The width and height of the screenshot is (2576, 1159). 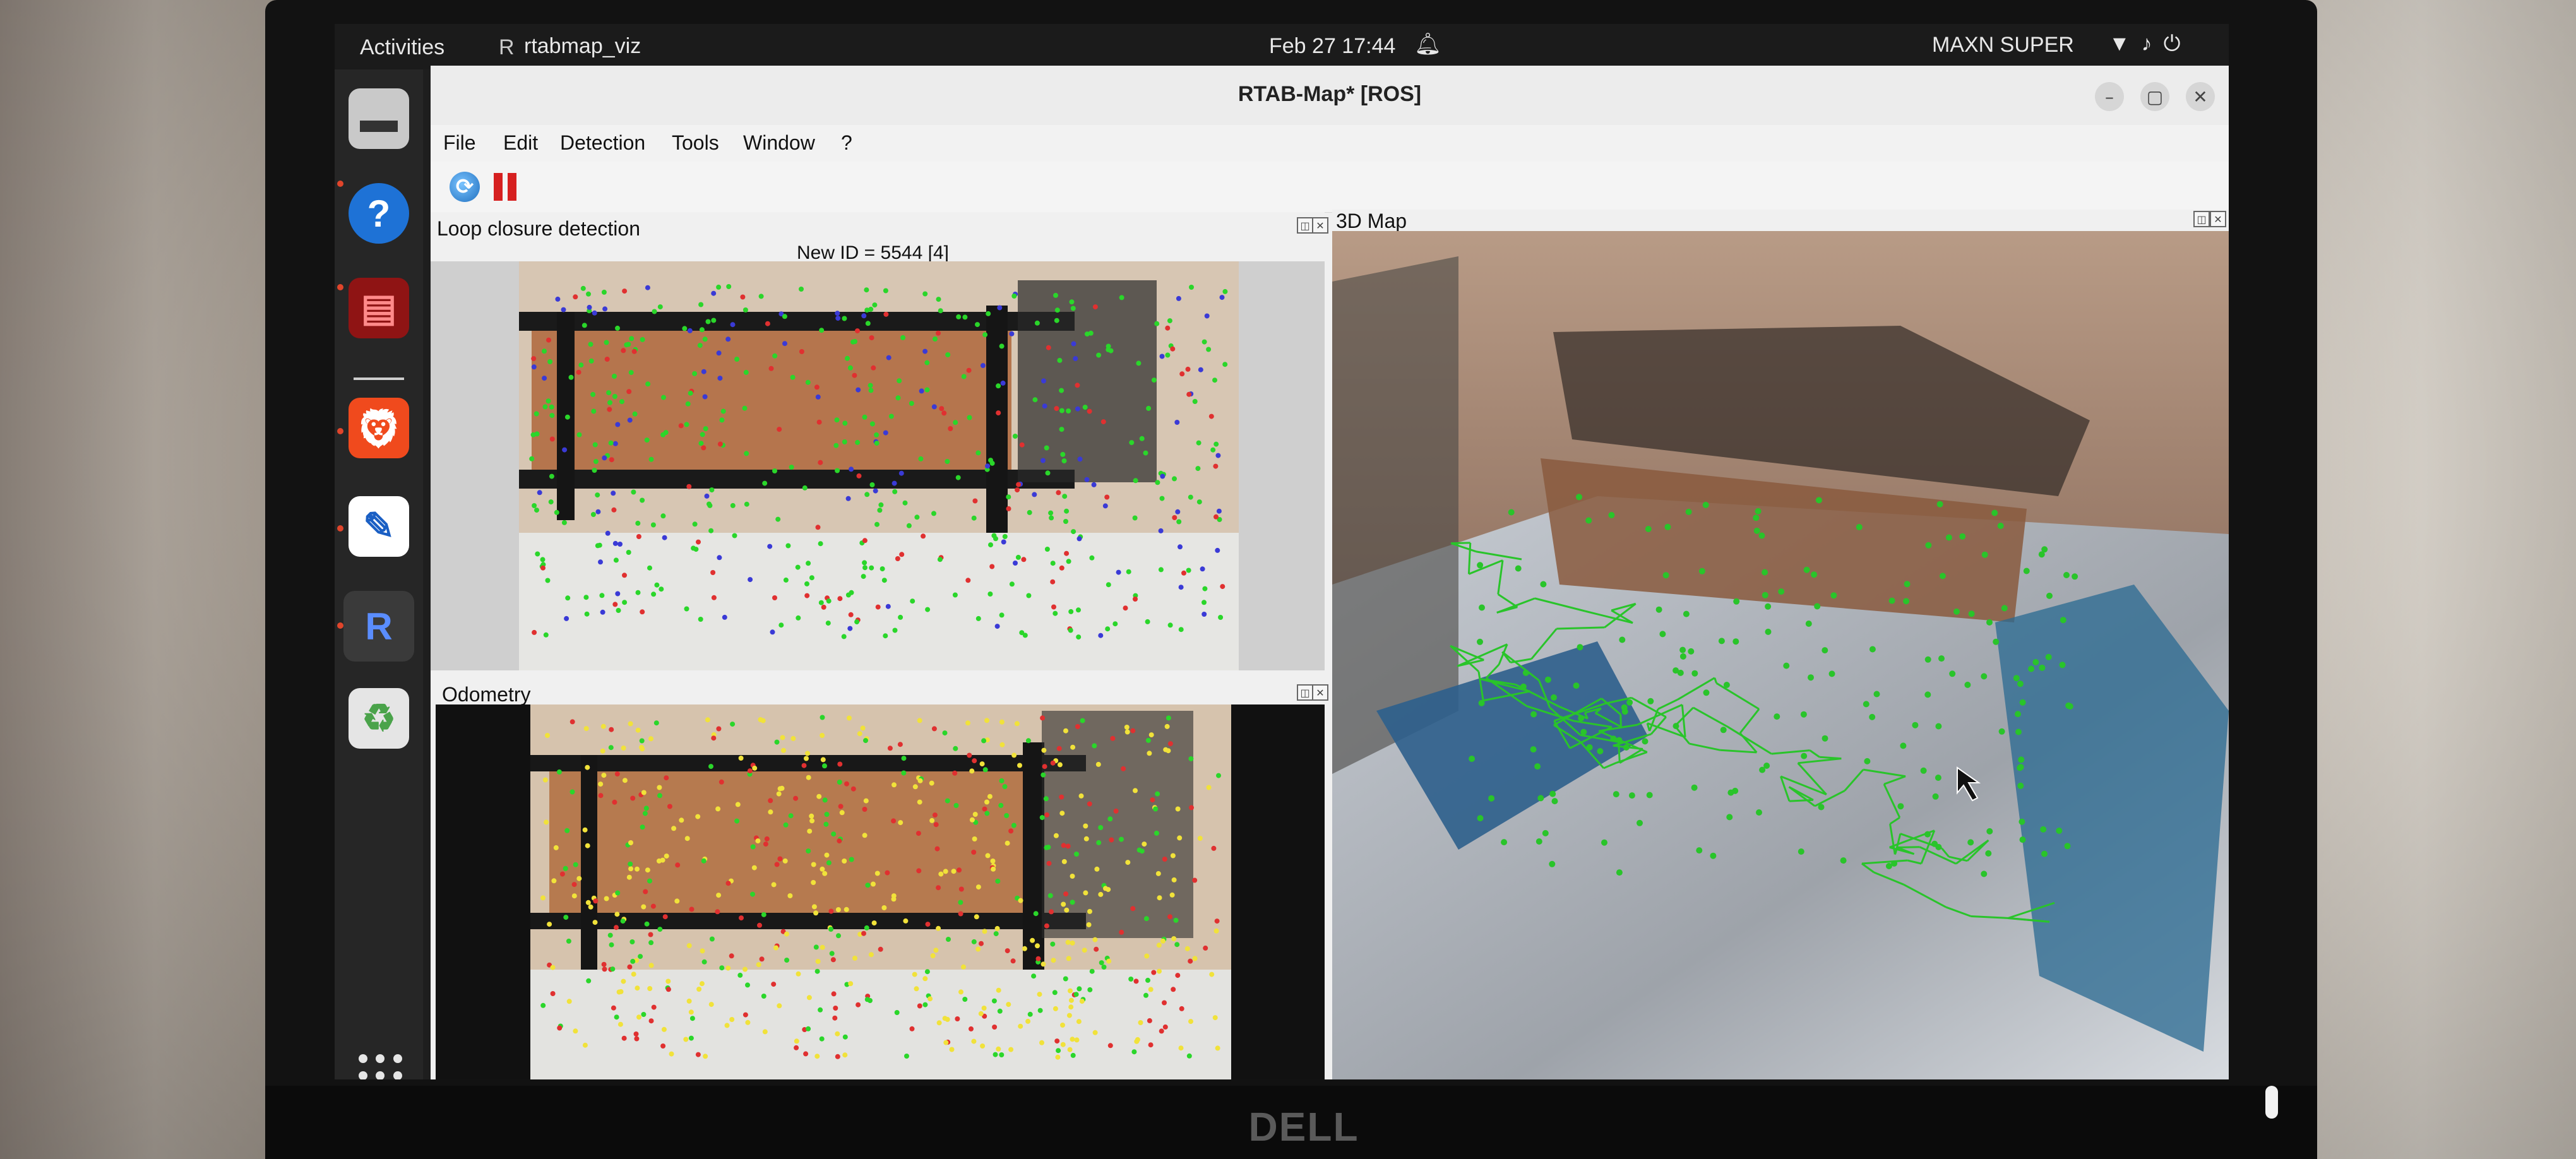 What do you see at coordinates (465, 187) in the screenshot?
I see `refresh-icon: ⟳` at bounding box center [465, 187].